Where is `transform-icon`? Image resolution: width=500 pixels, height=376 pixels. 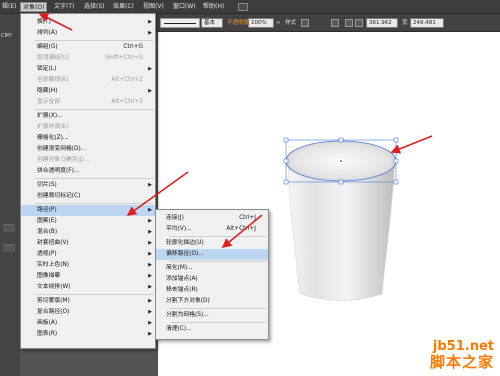 transform-icon is located at coordinates (359, 23).